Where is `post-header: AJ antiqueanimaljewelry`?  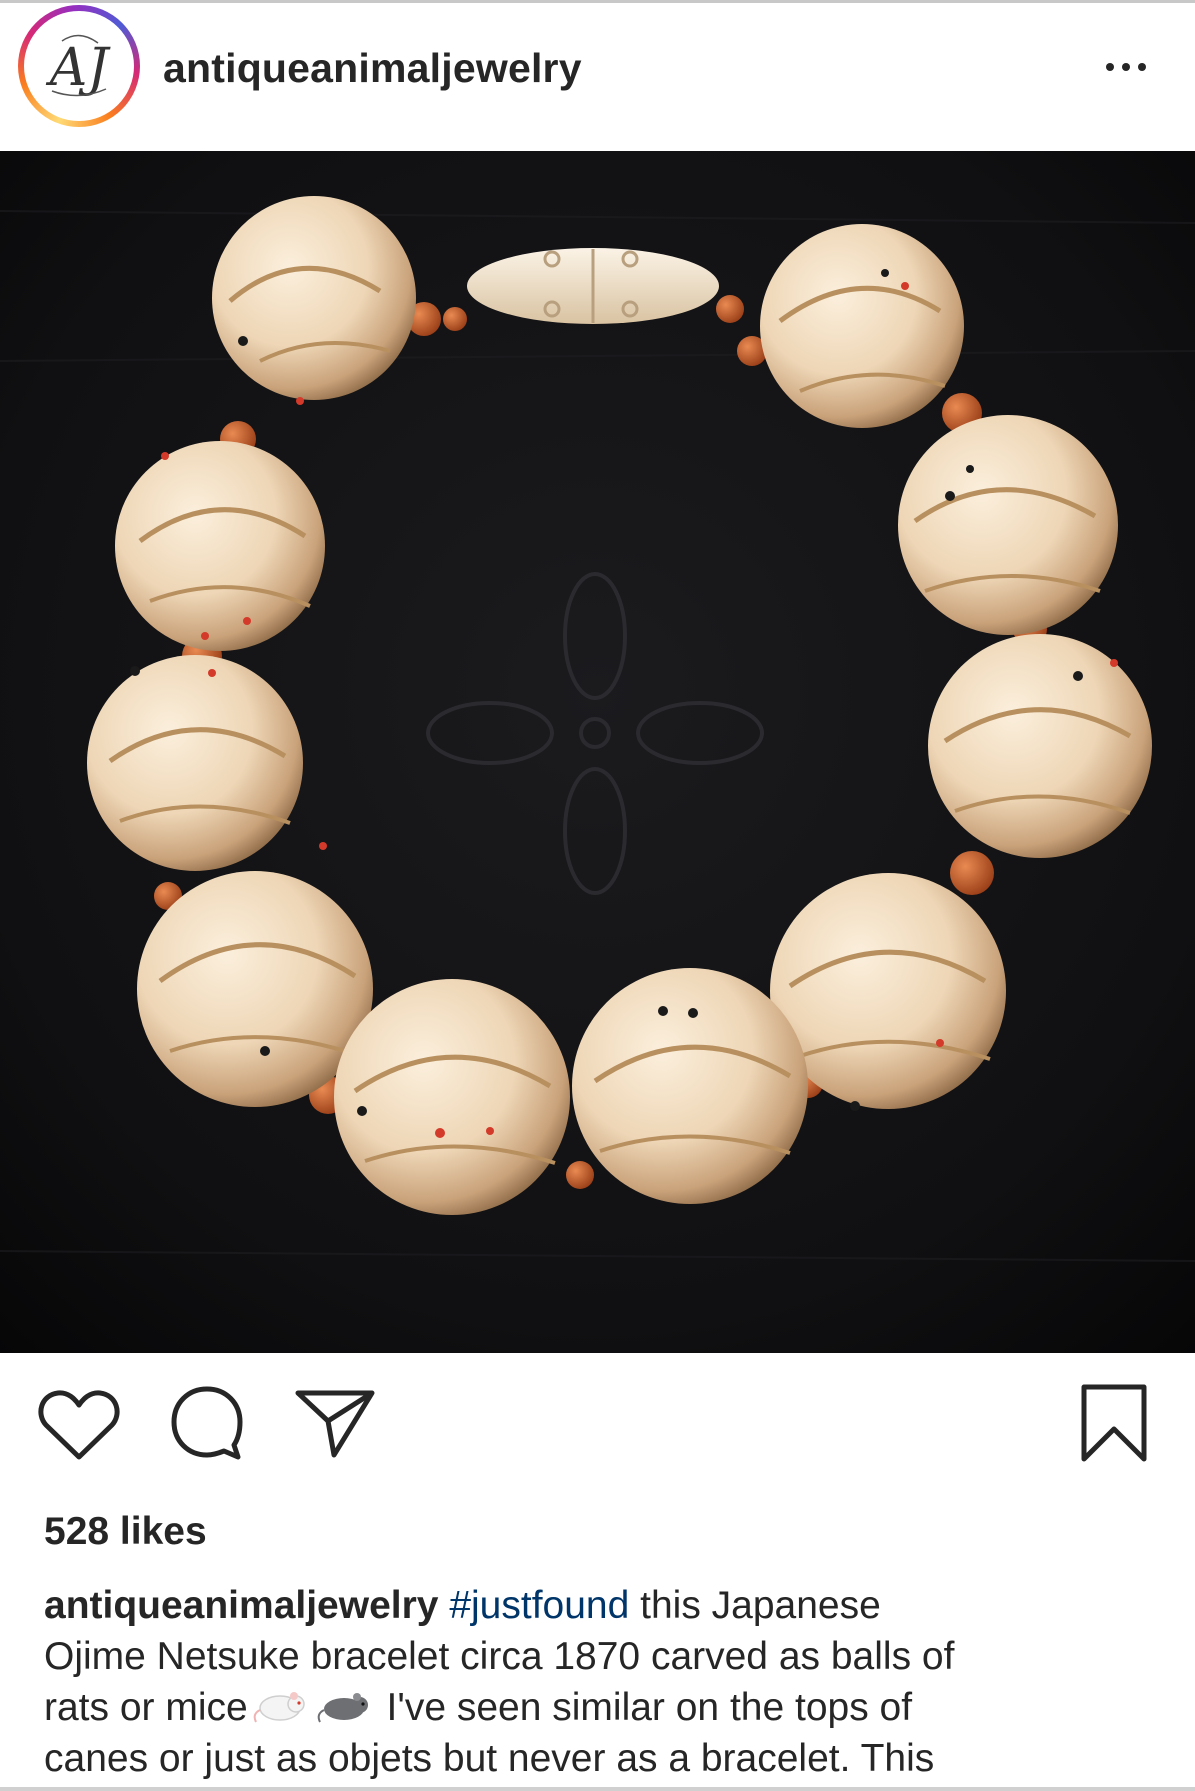 post-header: AJ antiqueanimaljewelry is located at coordinates (597, 77).